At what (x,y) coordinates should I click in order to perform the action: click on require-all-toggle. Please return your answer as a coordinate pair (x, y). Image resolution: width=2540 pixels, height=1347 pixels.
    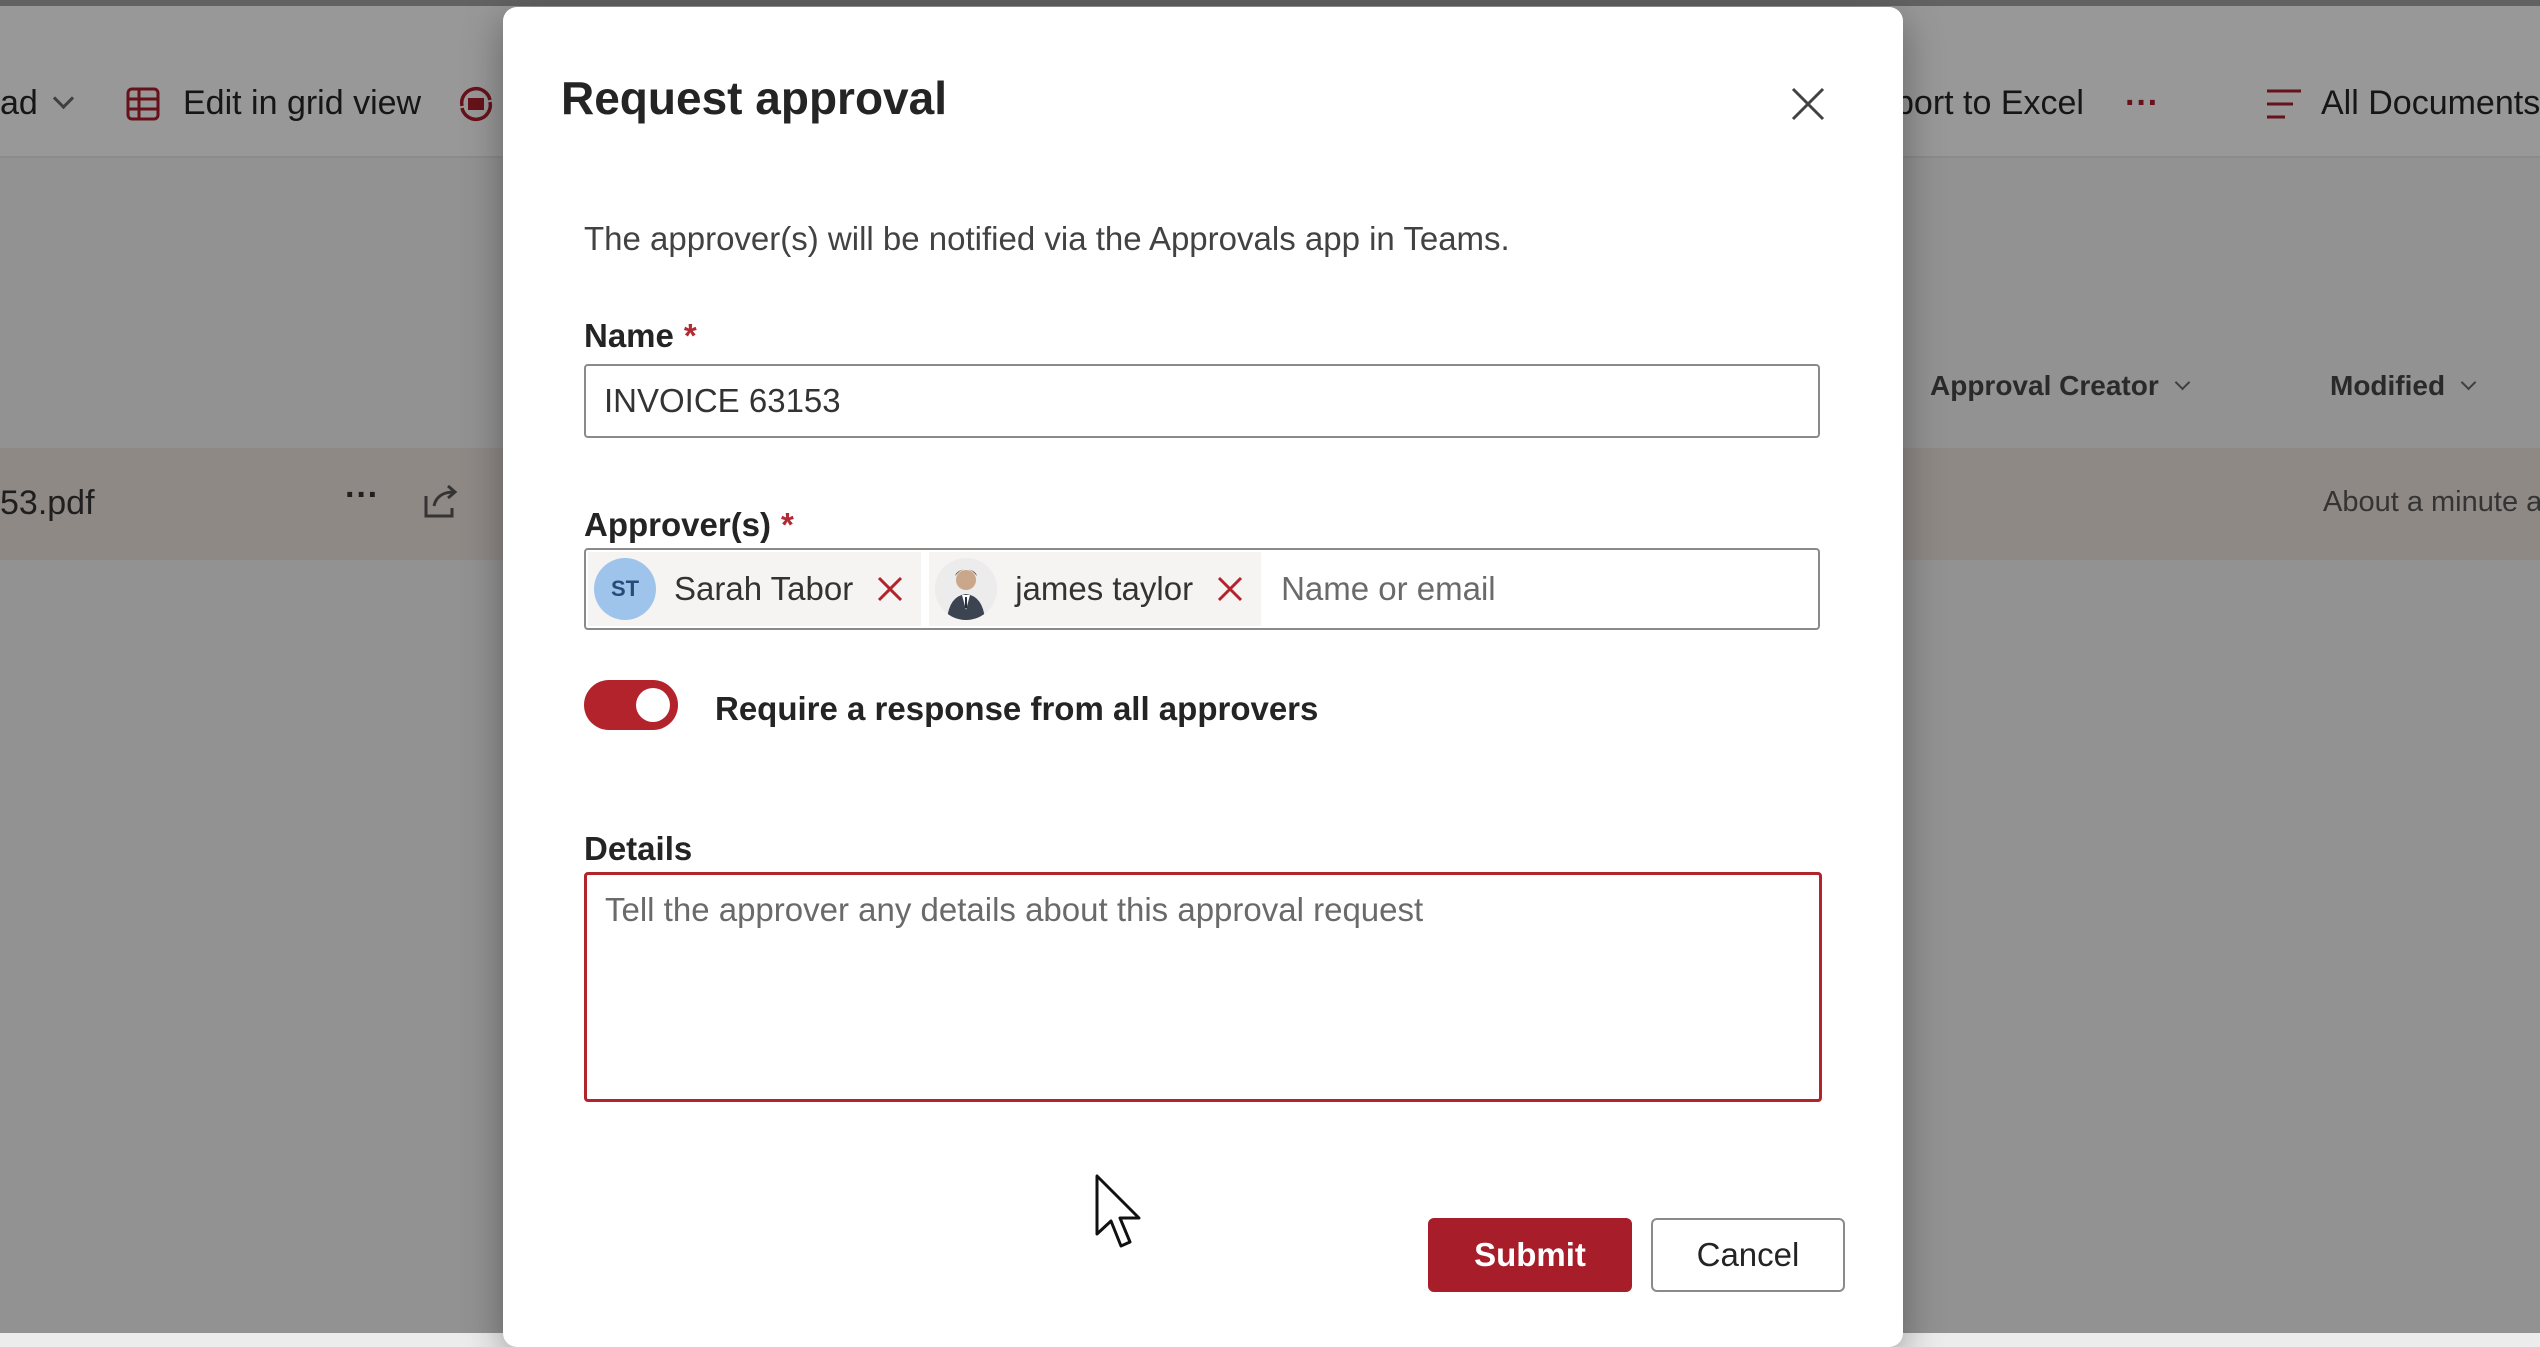
    Looking at the image, I should click on (631, 705).